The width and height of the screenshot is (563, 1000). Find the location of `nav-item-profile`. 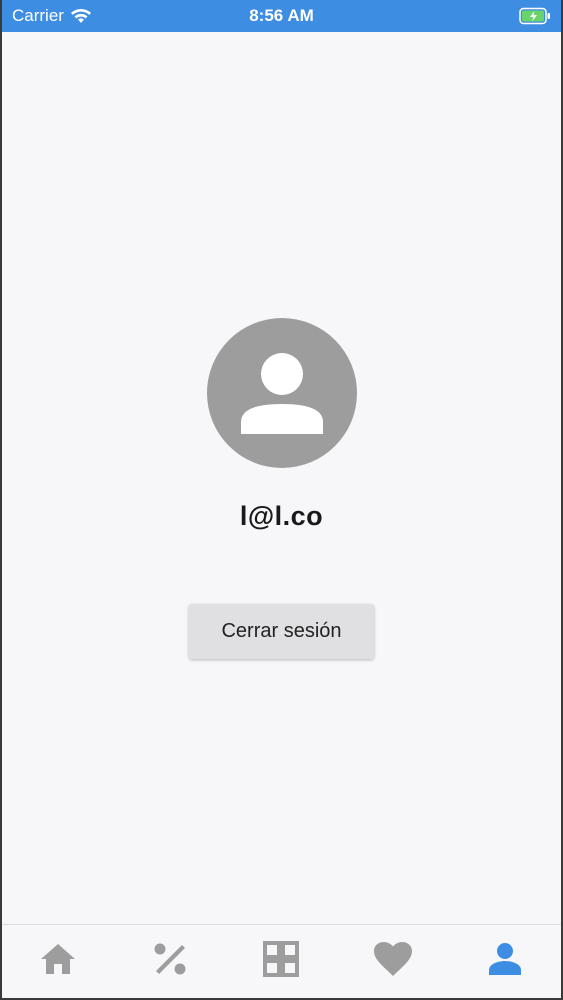

nav-item-profile is located at coordinates (505, 959).